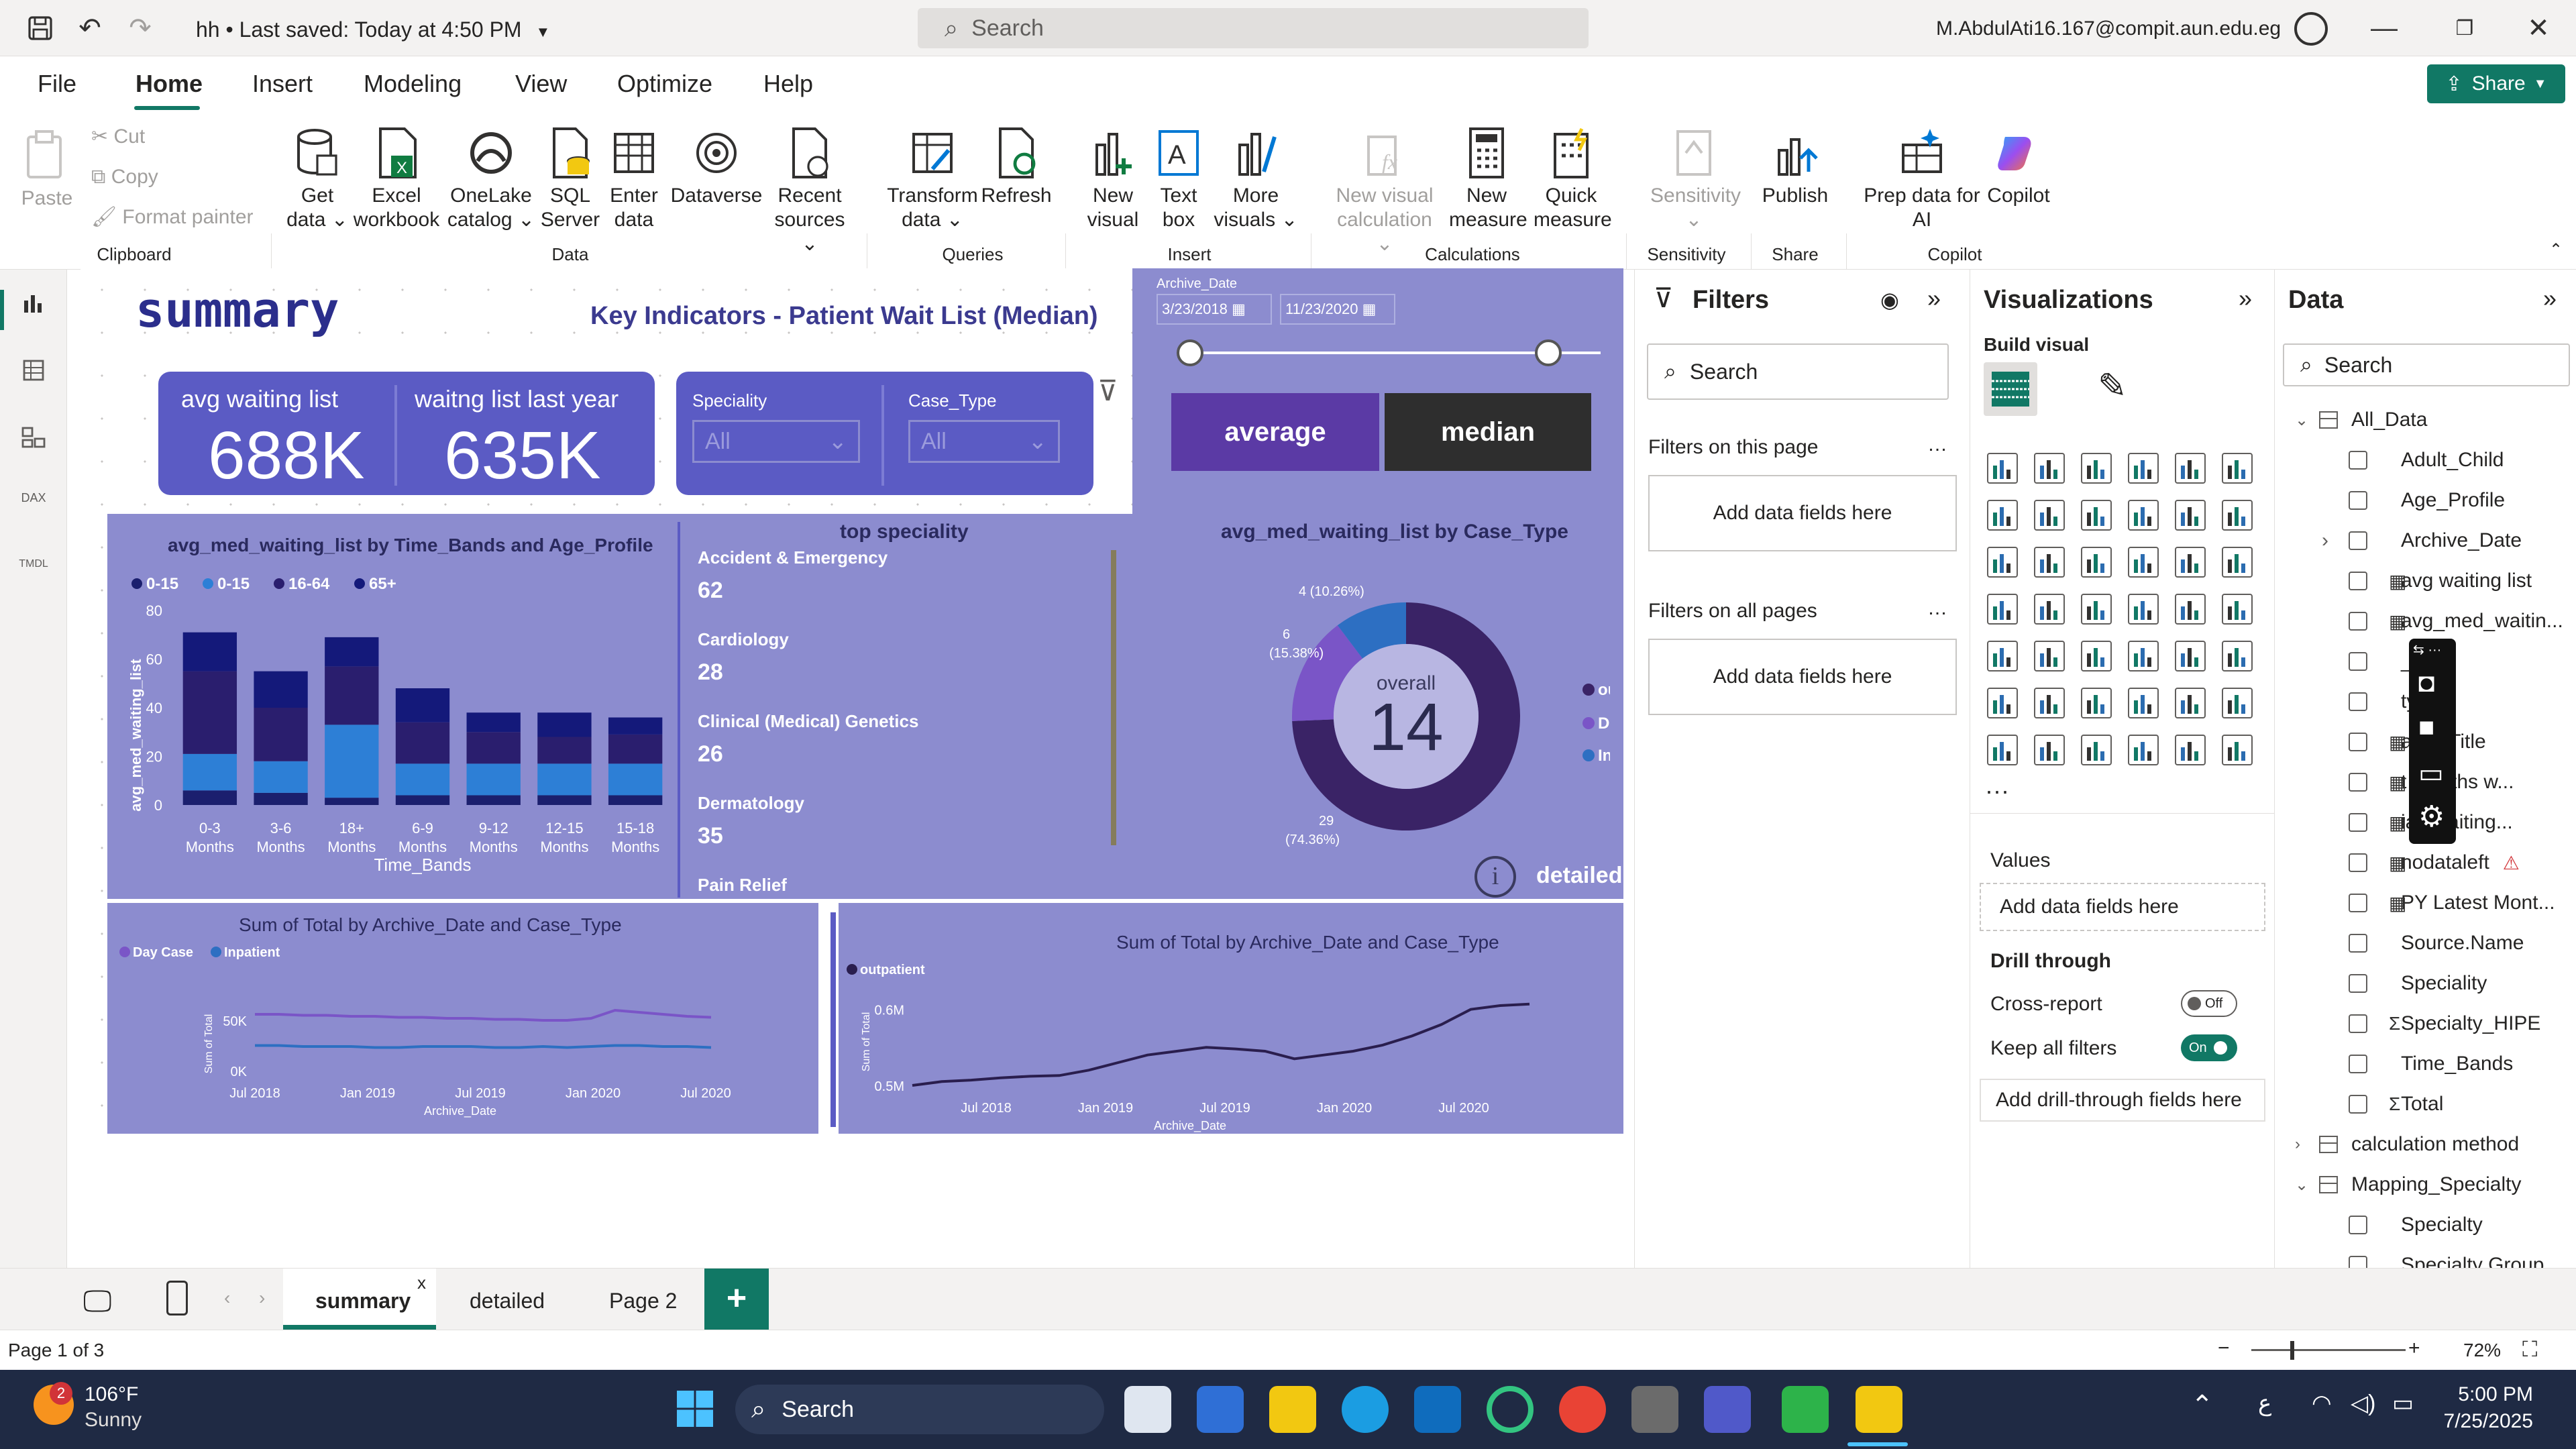 The height and width of the screenshot is (1449, 2576). Describe the element at coordinates (2328, 1350) in the screenshot. I see `zoom-slider` at that location.